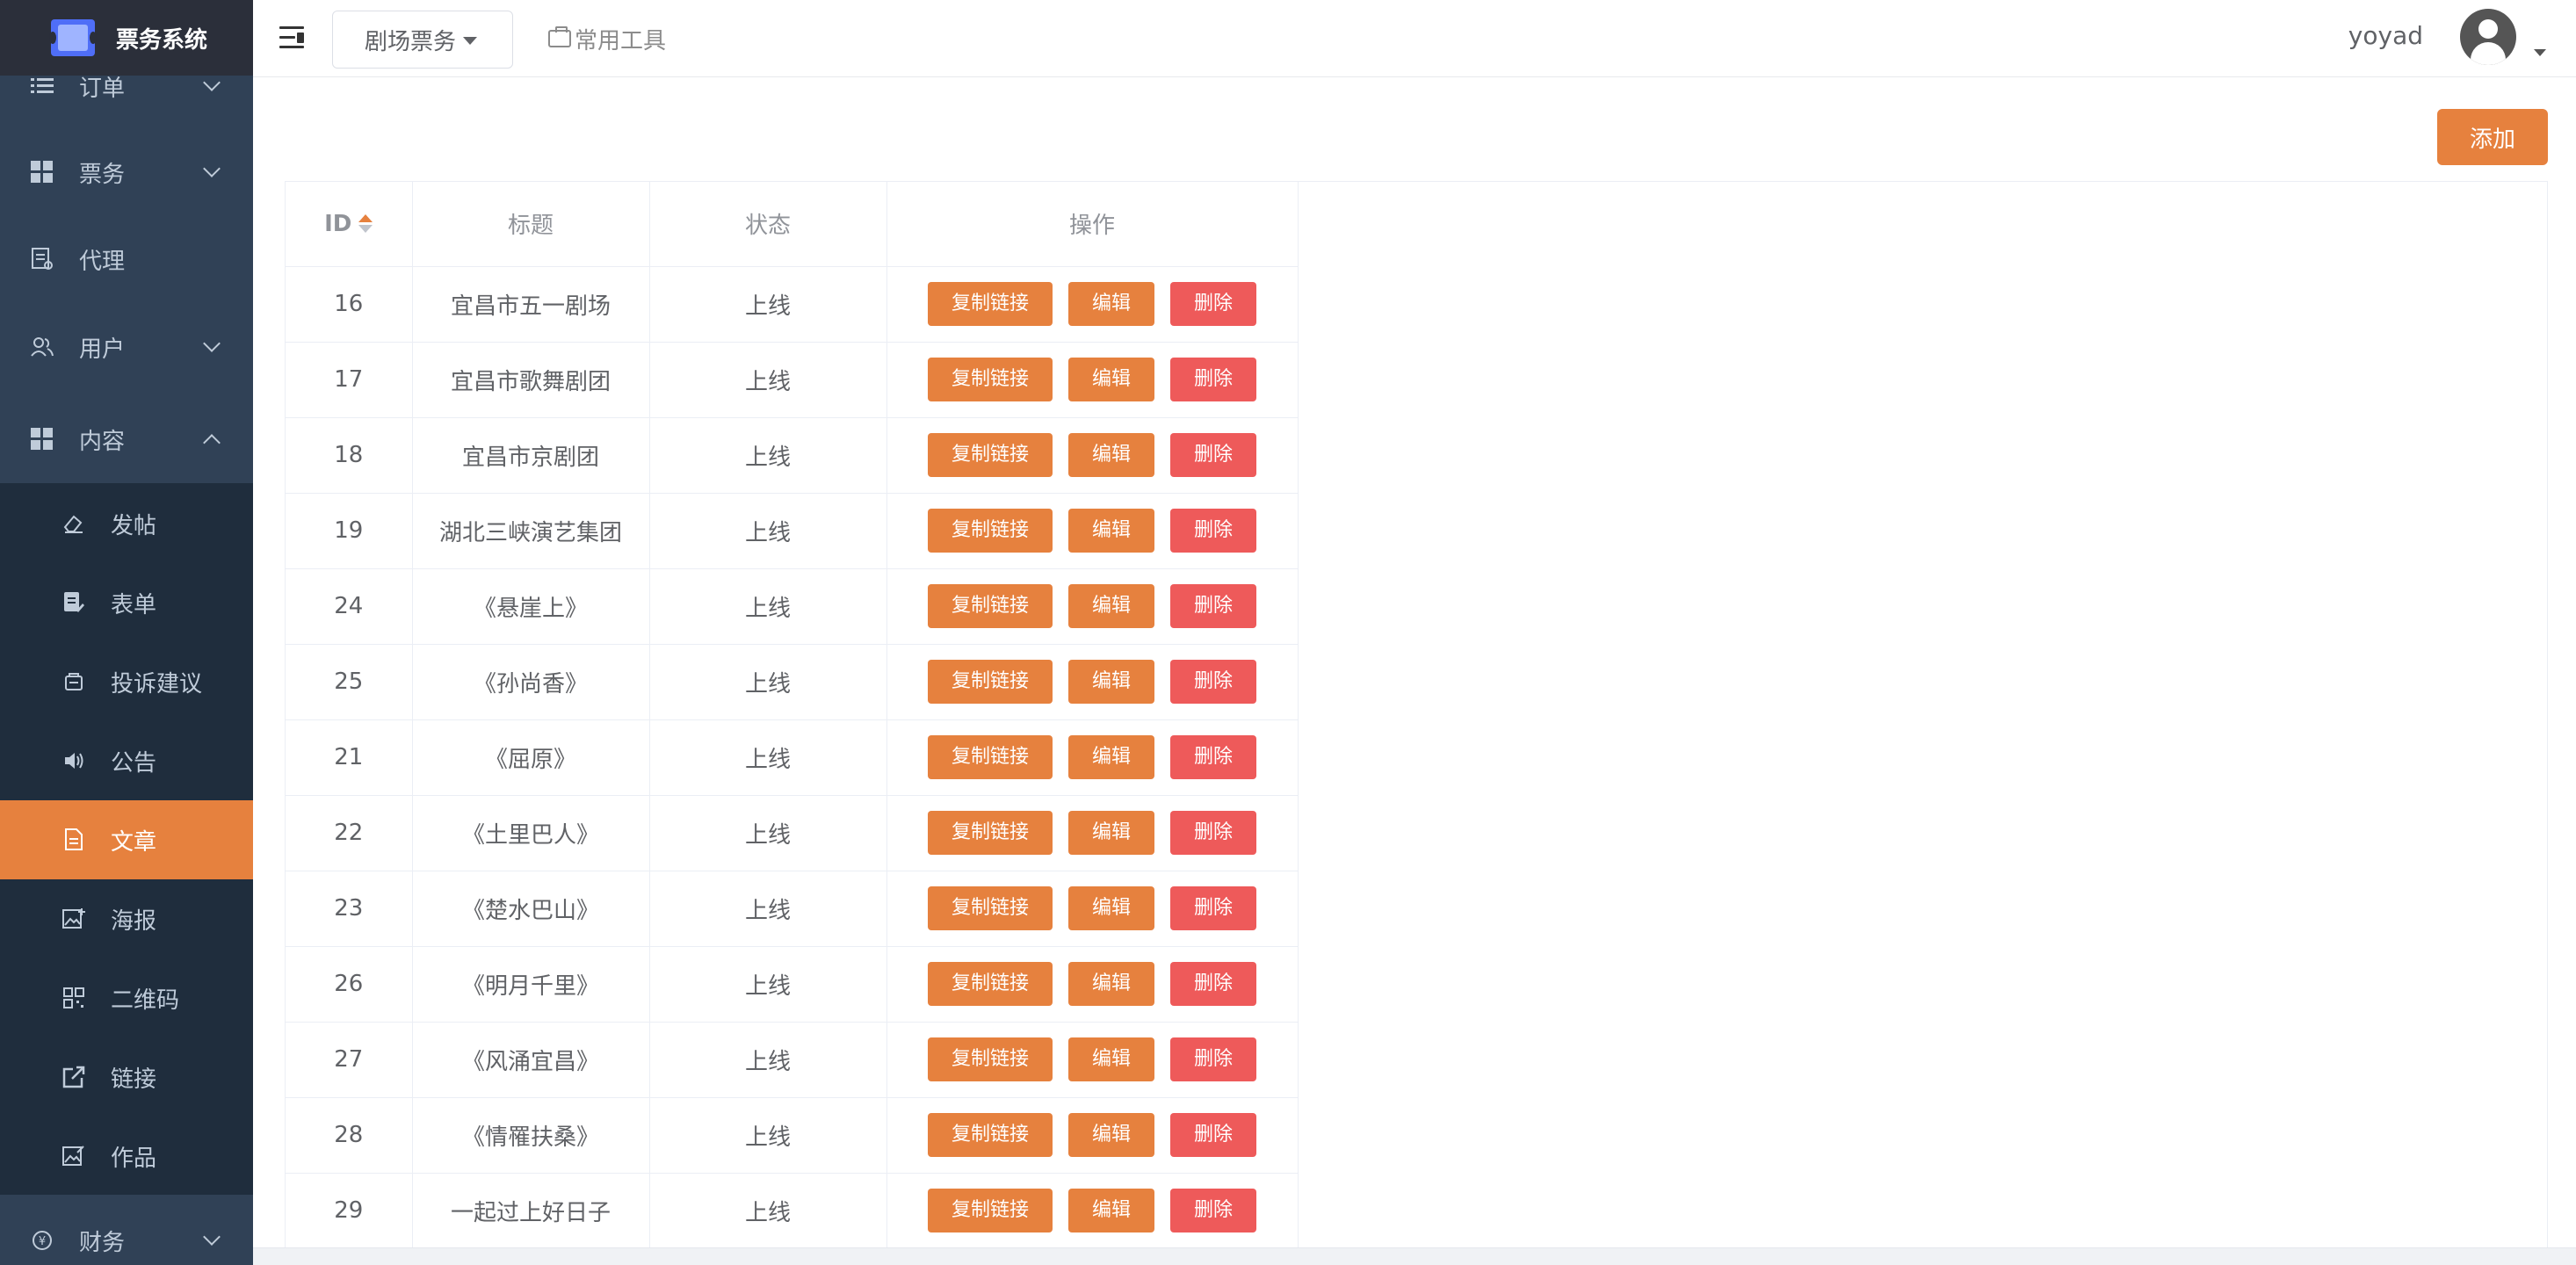 The image size is (2576, 1265). Describe the element at coordinates (126, 998) in the screenshot. I see `sidebar-item-qrcode: 二维码` at that location.